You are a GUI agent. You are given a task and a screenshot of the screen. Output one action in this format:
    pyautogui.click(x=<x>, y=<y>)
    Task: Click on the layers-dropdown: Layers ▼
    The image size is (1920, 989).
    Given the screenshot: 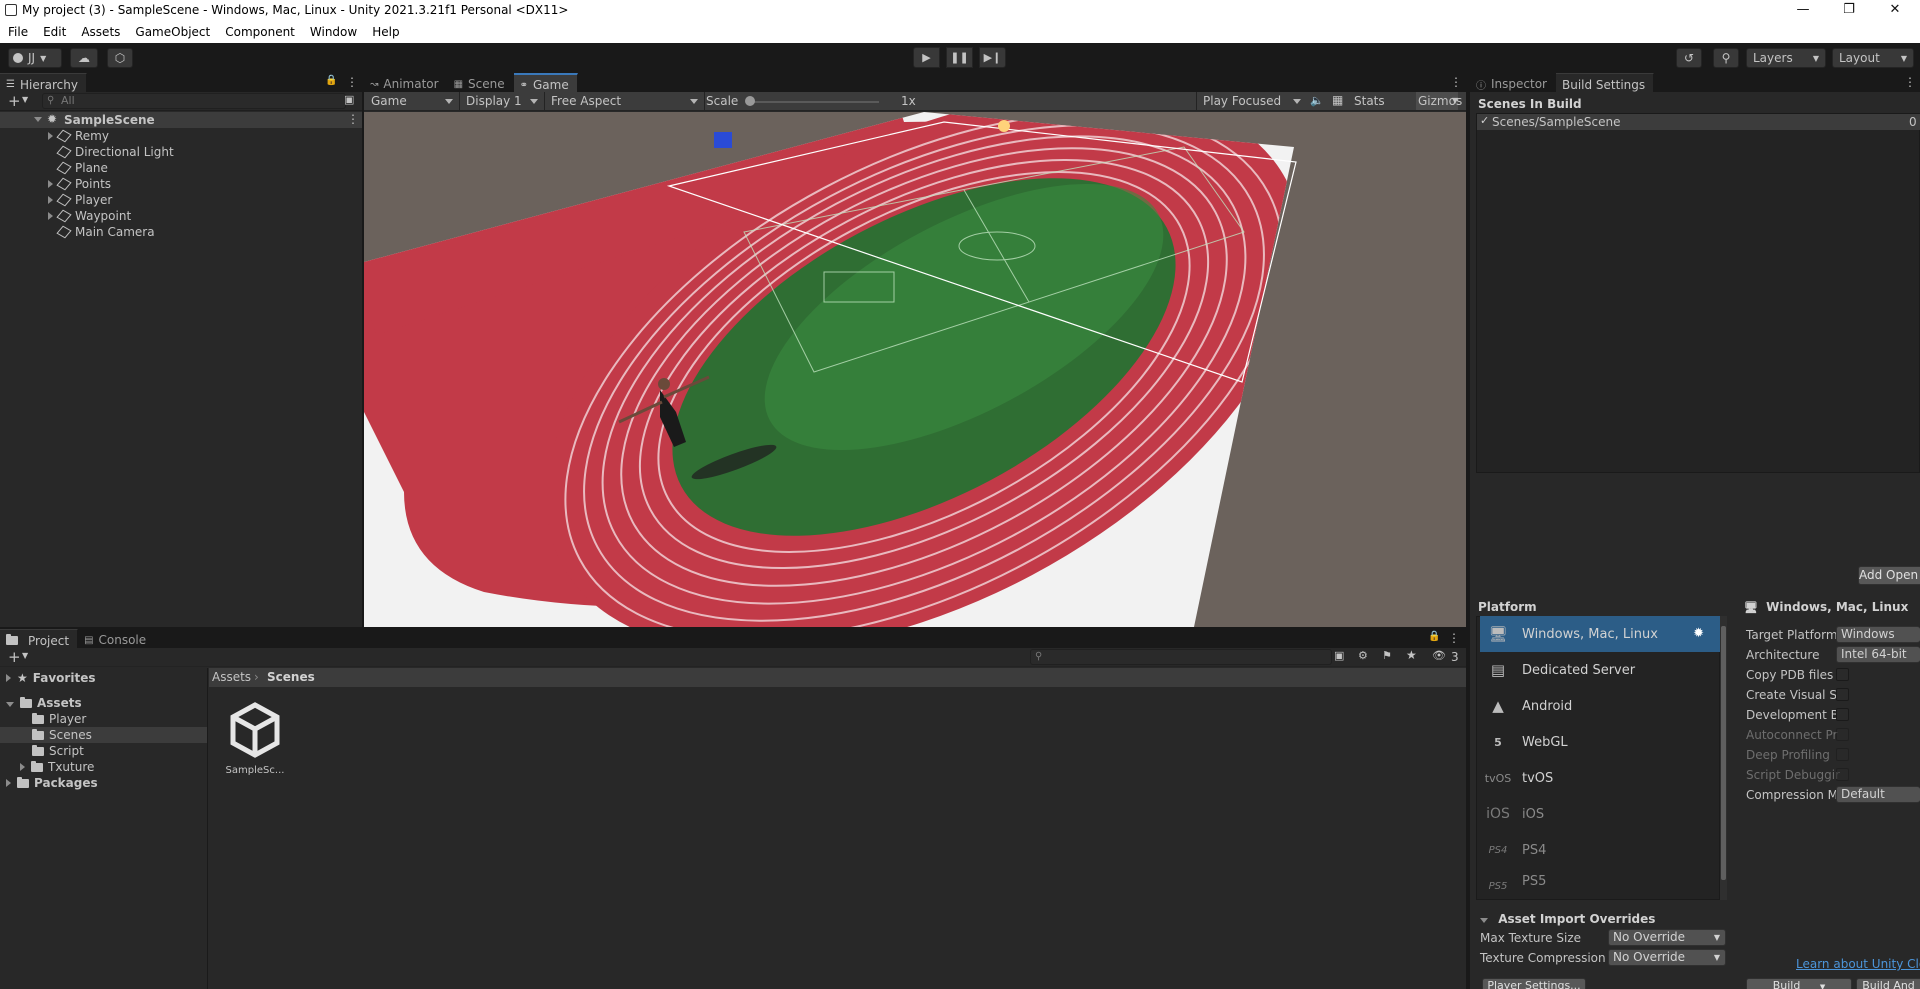 What is the action you would take?
    pyautogui.click(x=1786, y=58)
    